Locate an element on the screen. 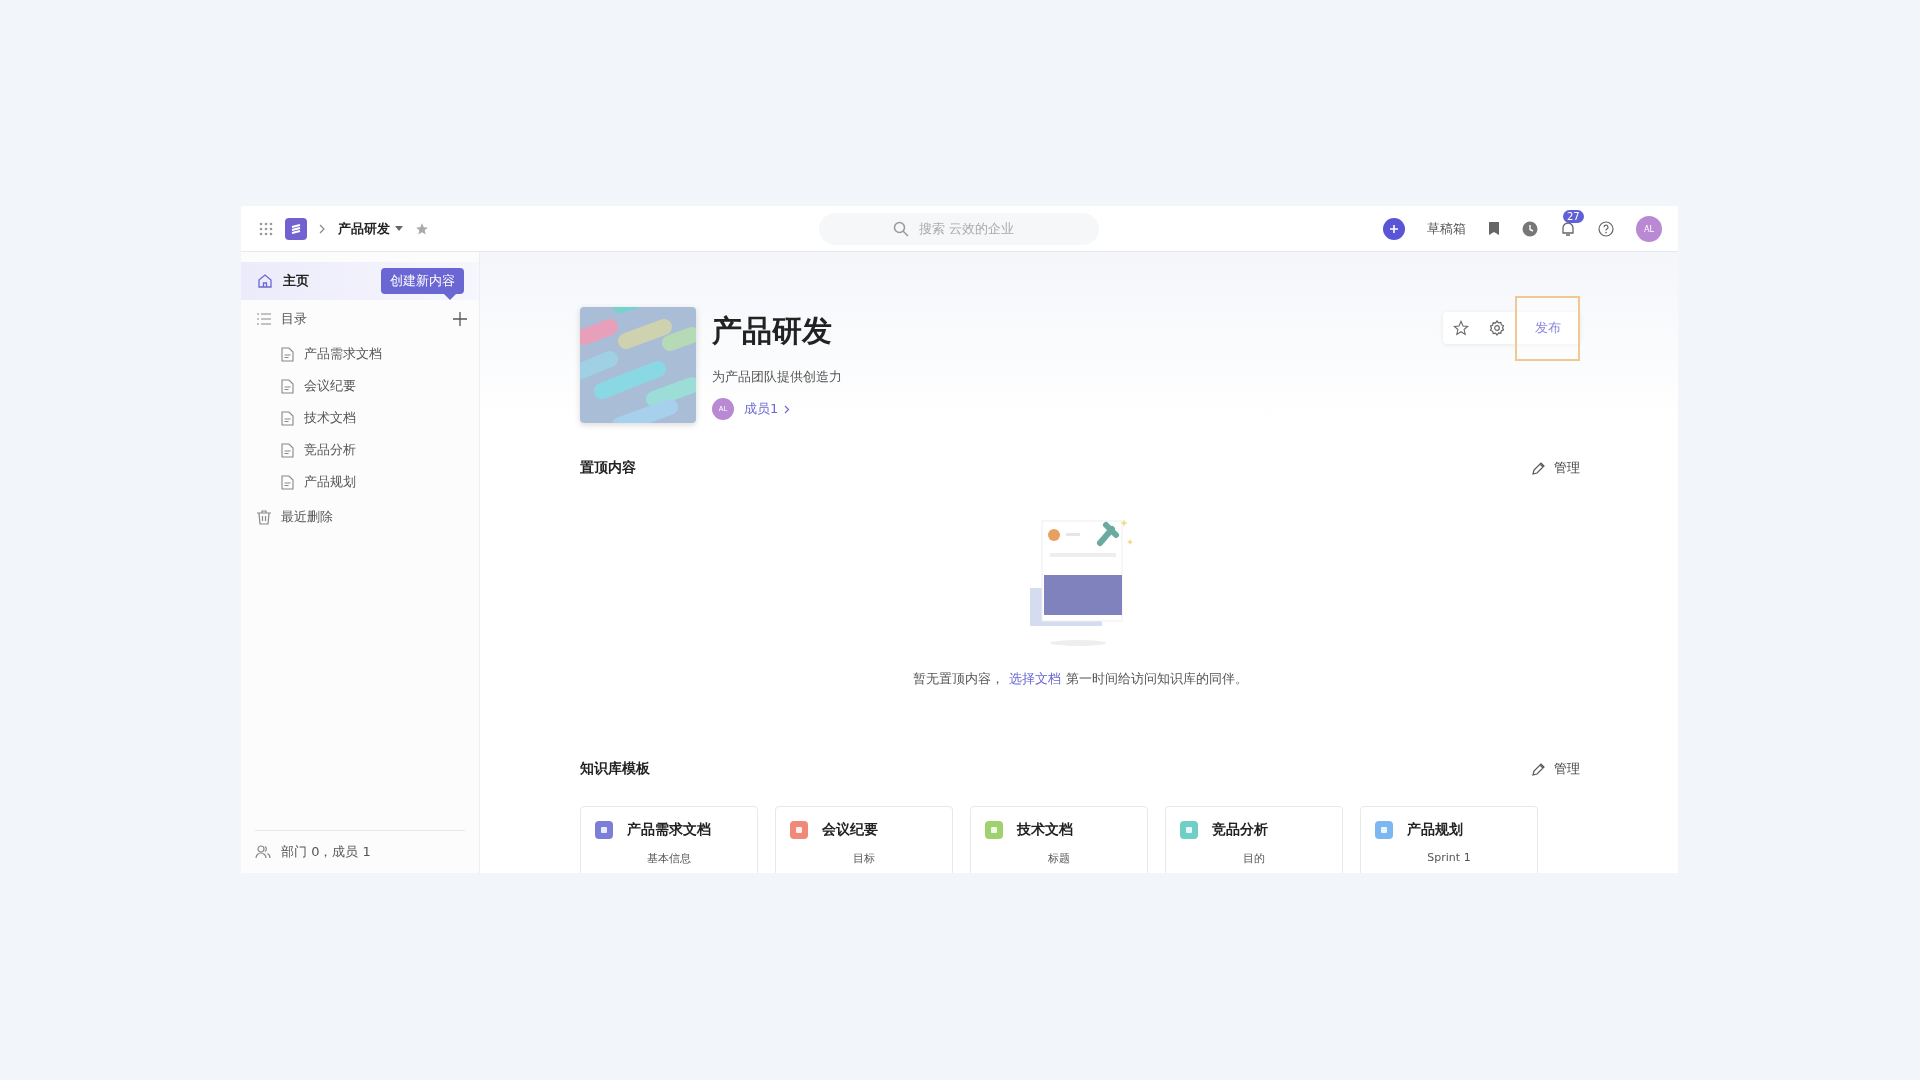  template-name: 产品需求文档 is located at coordinates (669, 830).